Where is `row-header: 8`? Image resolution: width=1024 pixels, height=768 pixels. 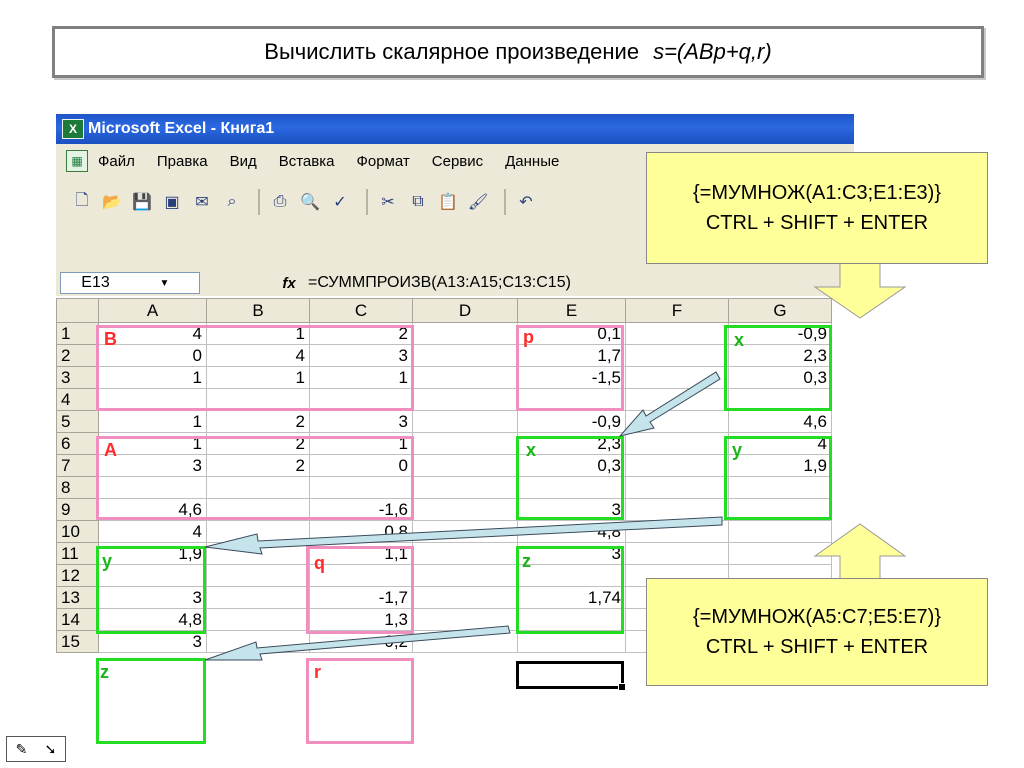 row-header: 8 is located at coordinates (77, 487).